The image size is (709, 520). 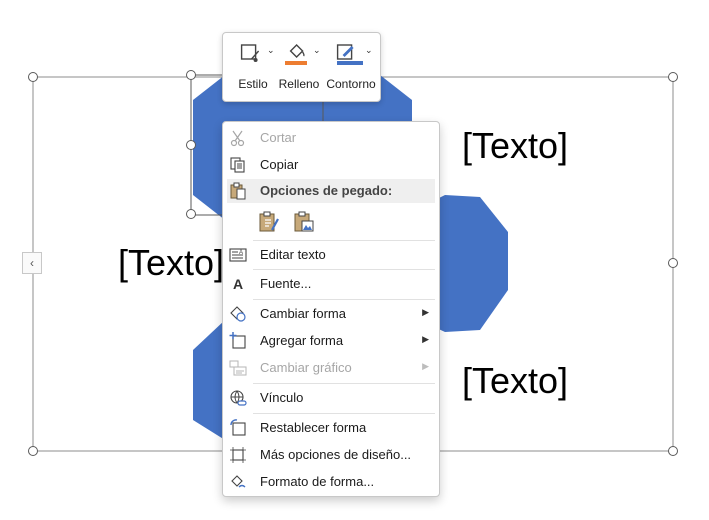 I want to click on edit-text-icon: A, so click(x=238, y=255).